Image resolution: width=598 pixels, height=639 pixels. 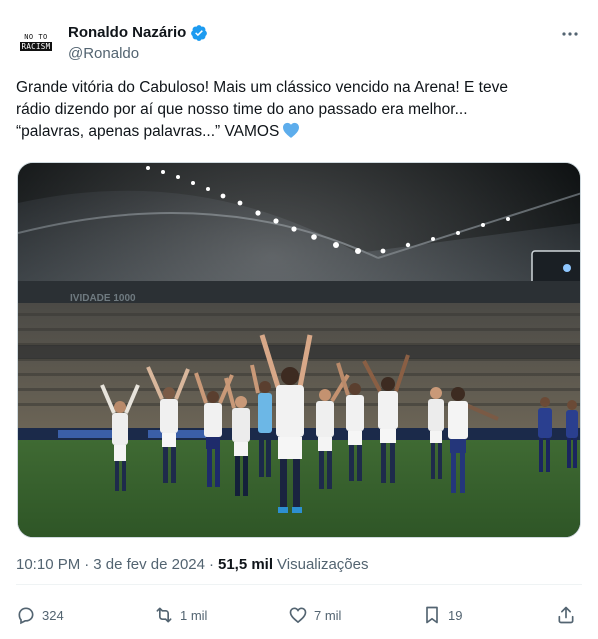 I want to click on divider, so click(x=299, y=584).